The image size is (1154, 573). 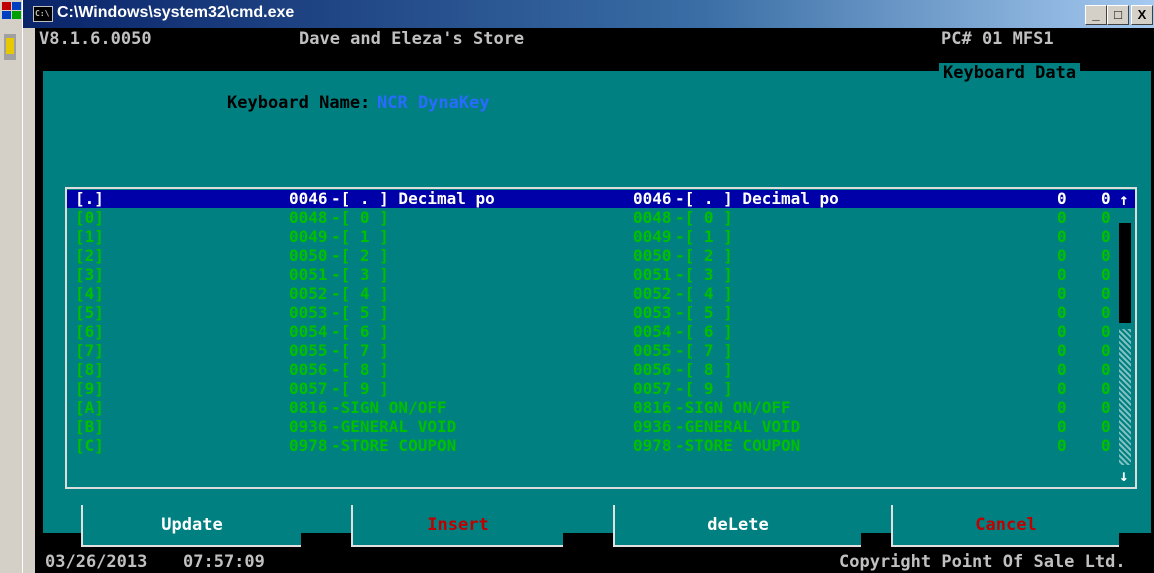 I want to click on maximize-button: □, so click(x=1118, y=15).